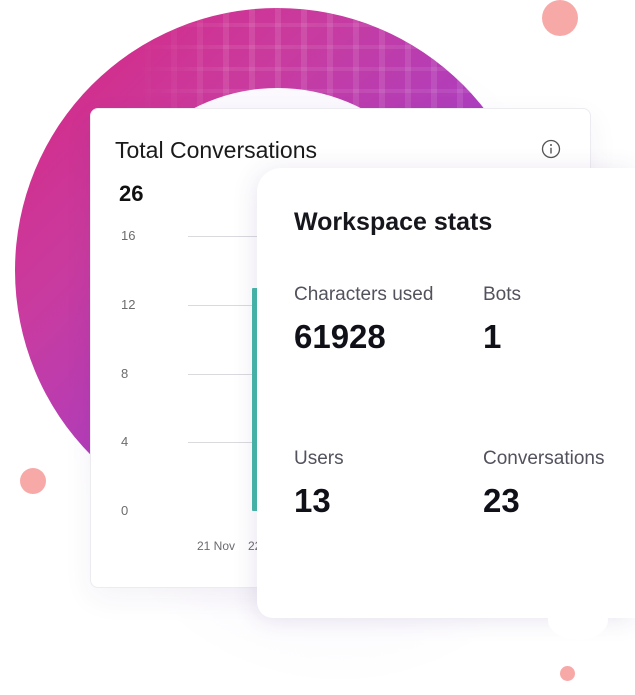 The image size is (635, 695). I want to click on conversations-total-value: 26, so click(131, 193).